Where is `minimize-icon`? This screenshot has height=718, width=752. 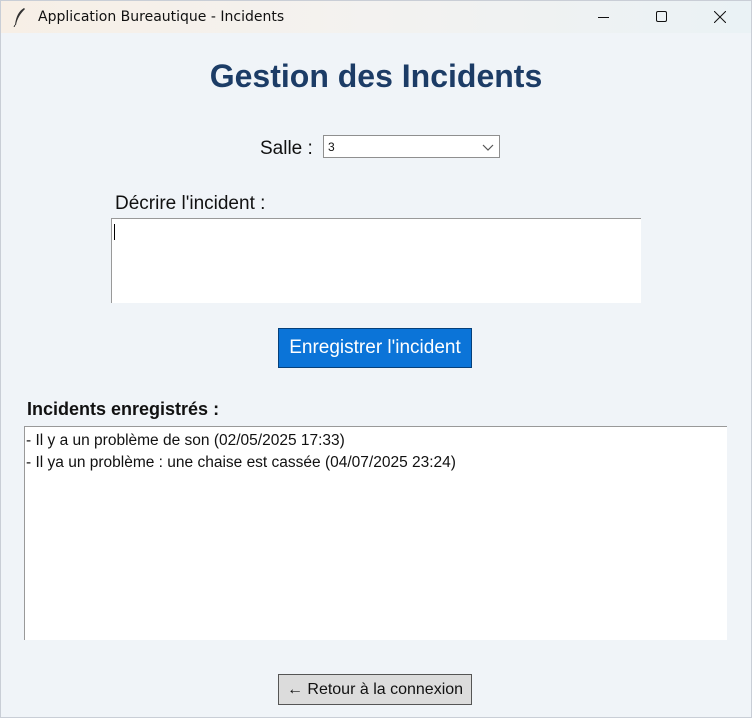 minimize-icon is located at coordinates (603, 17).